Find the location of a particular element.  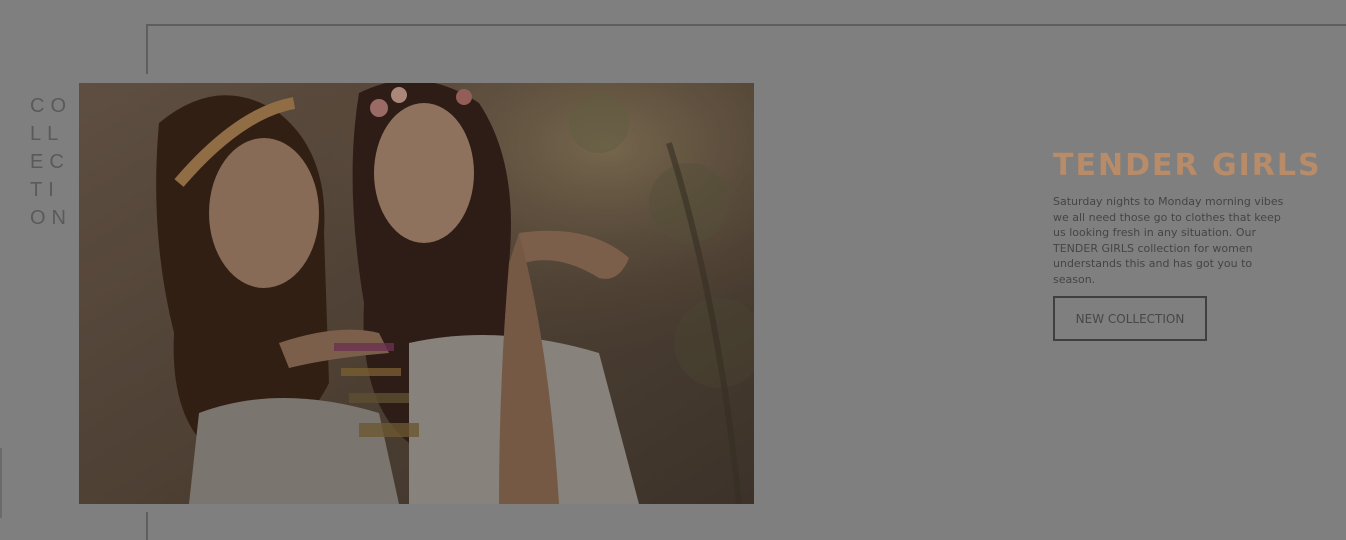

collection-letters-1: CO is located at coordinates (51, 106).